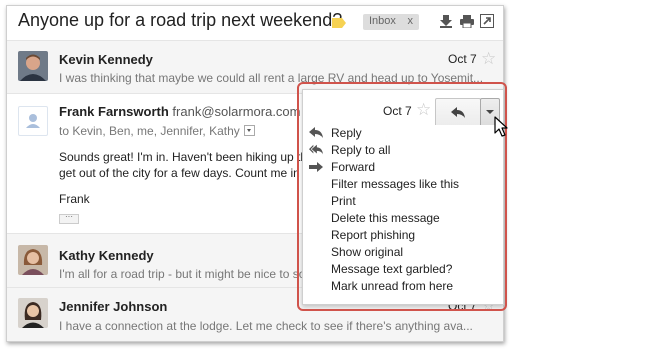  What do you see at coordinates (501, 126) in the screenshot?
I see `mouse-cursor-icon` at bounding box center [501, 126].